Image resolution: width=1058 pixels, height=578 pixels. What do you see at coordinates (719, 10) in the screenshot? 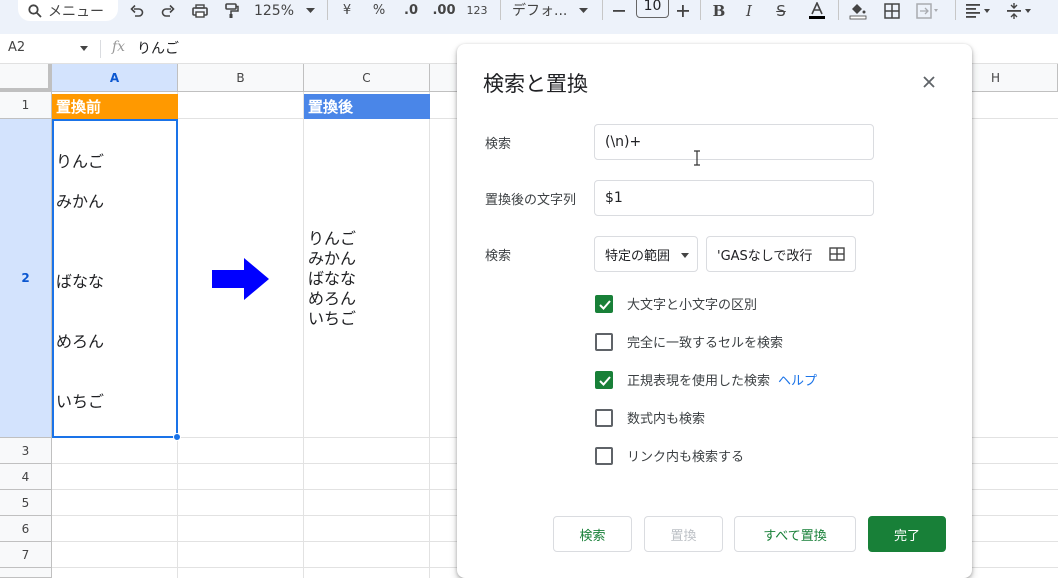
I see `bold-icon: B` at bounding box center [719, 10].